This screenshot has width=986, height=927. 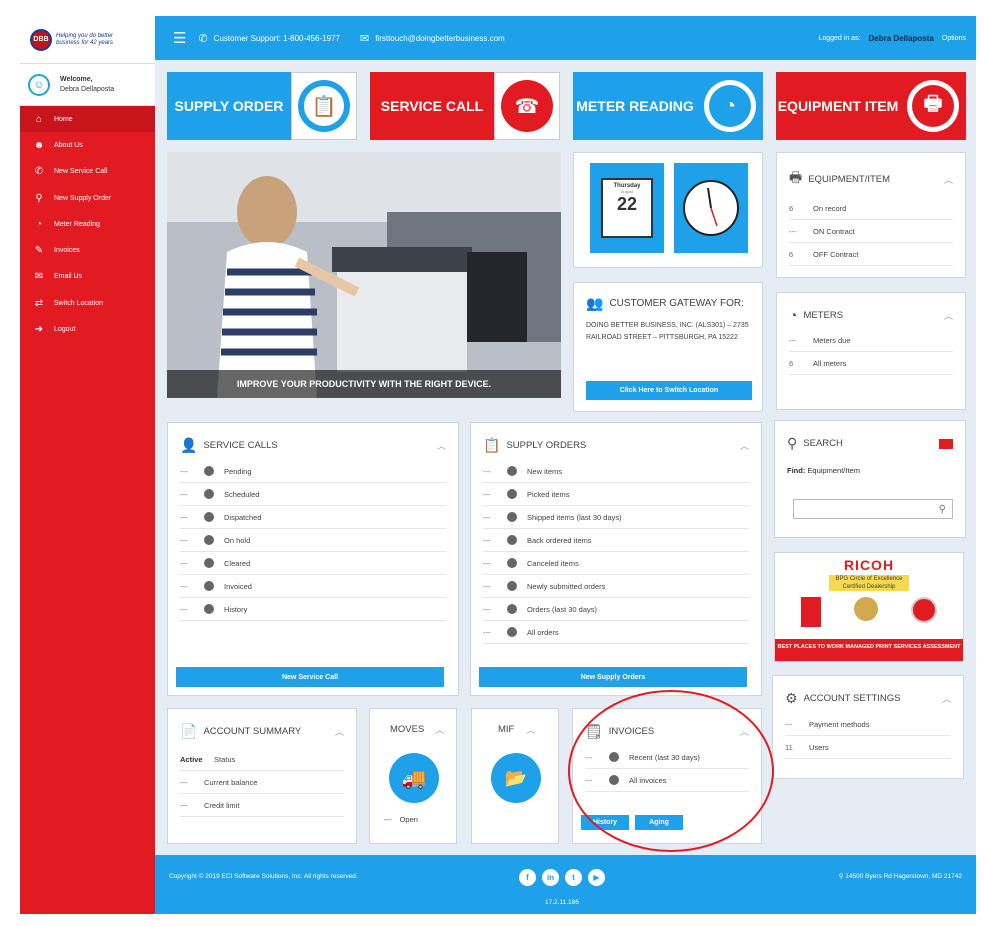 What do you see at coordinates (39, 84) in the screenshot?
I see `avatar-icon: ☺` at bounding box center [39, 84].